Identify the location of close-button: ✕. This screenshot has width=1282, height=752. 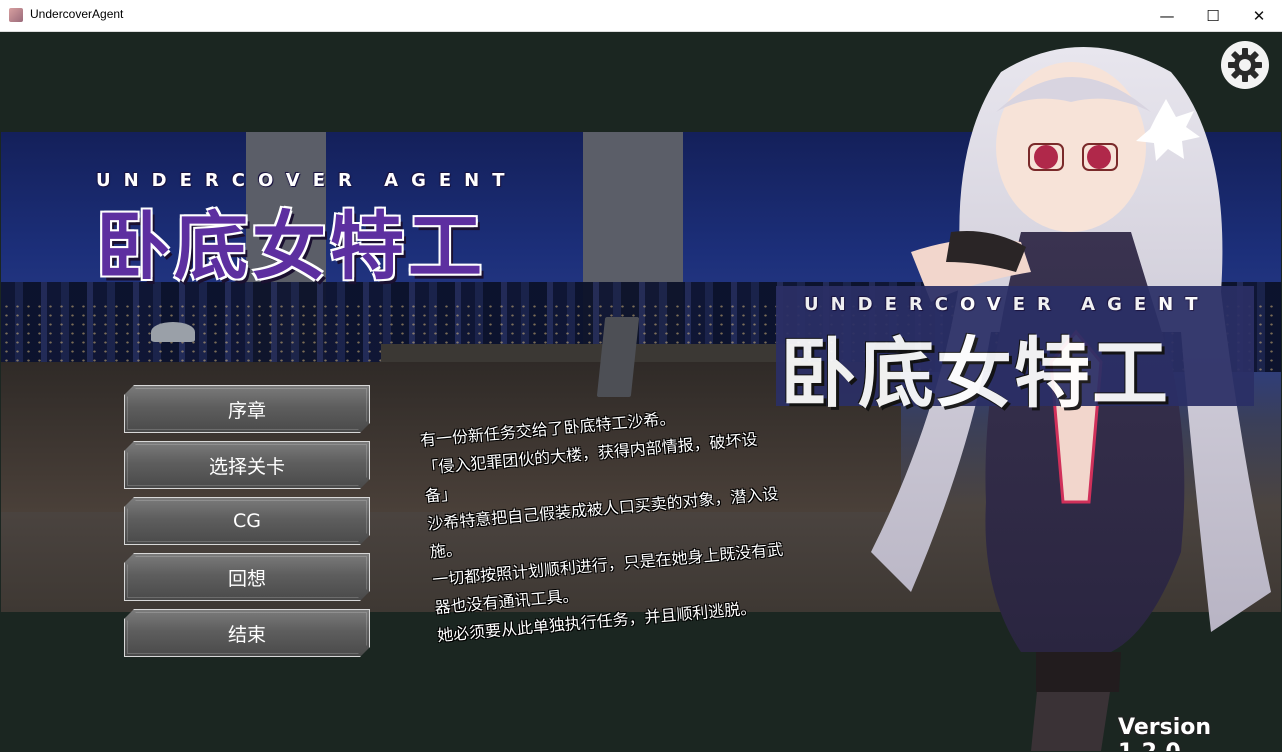
(1259, 15).